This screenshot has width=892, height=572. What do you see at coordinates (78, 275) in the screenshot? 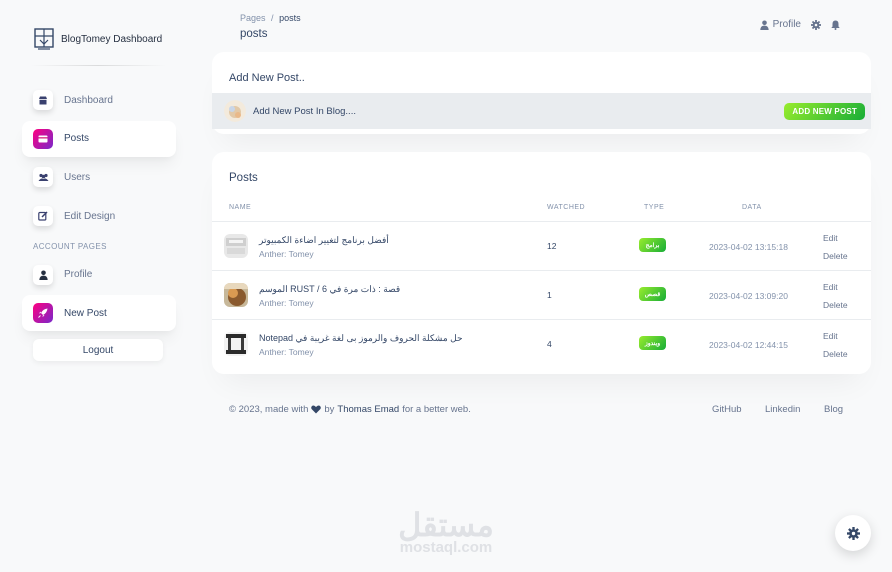
I see `sidebar-item-label: Profile` at bounding box center [78, 275].